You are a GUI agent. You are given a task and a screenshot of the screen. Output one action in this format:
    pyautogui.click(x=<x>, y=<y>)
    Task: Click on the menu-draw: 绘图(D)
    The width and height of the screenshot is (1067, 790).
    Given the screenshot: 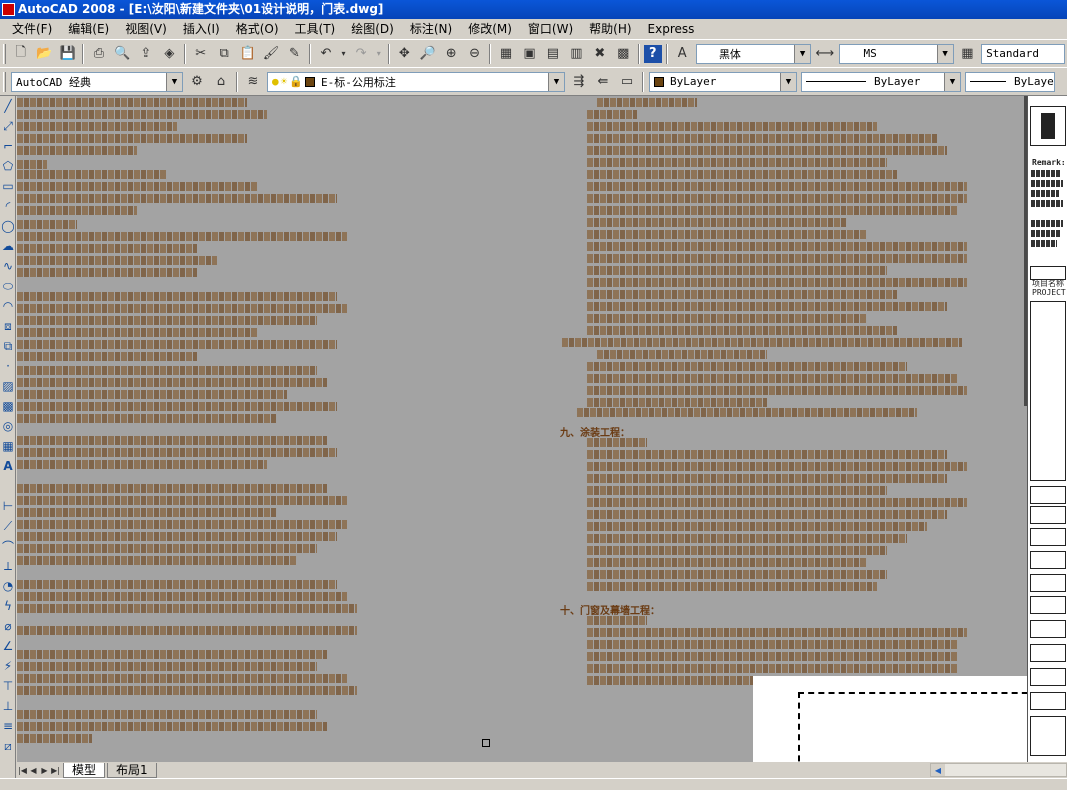 What is the action you would take?
    pyautogui.click(x=372, y=29)
    